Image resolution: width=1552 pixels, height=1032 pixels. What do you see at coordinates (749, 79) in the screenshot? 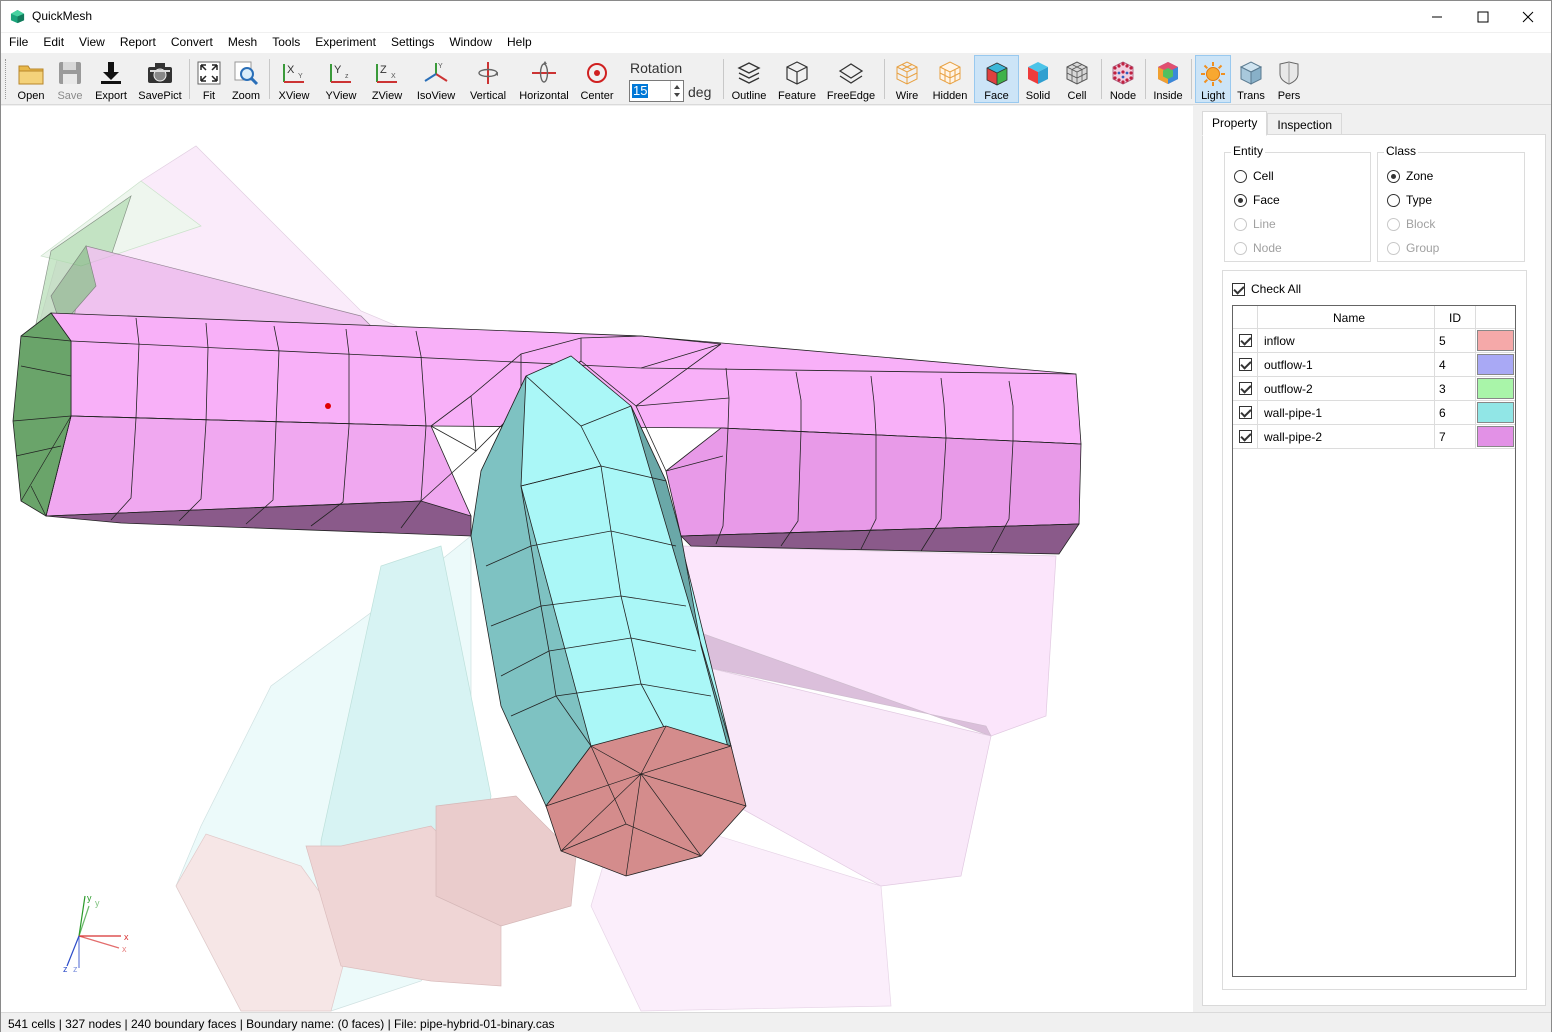
I see `outline-button: Outline` at bounding box center [749, 79].